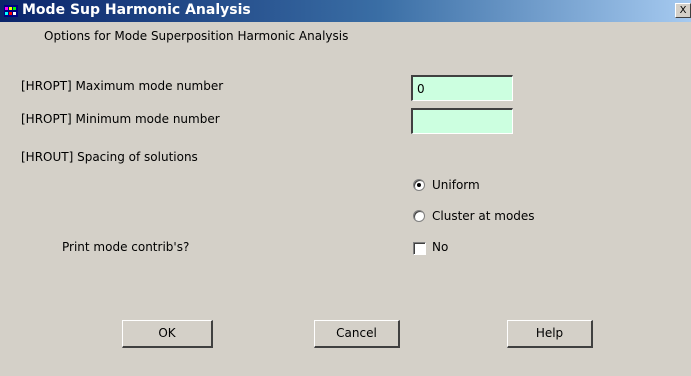 This screenshot has height=376, width=691. I want to click on uniform-label: Uniform, so click(456, 185).